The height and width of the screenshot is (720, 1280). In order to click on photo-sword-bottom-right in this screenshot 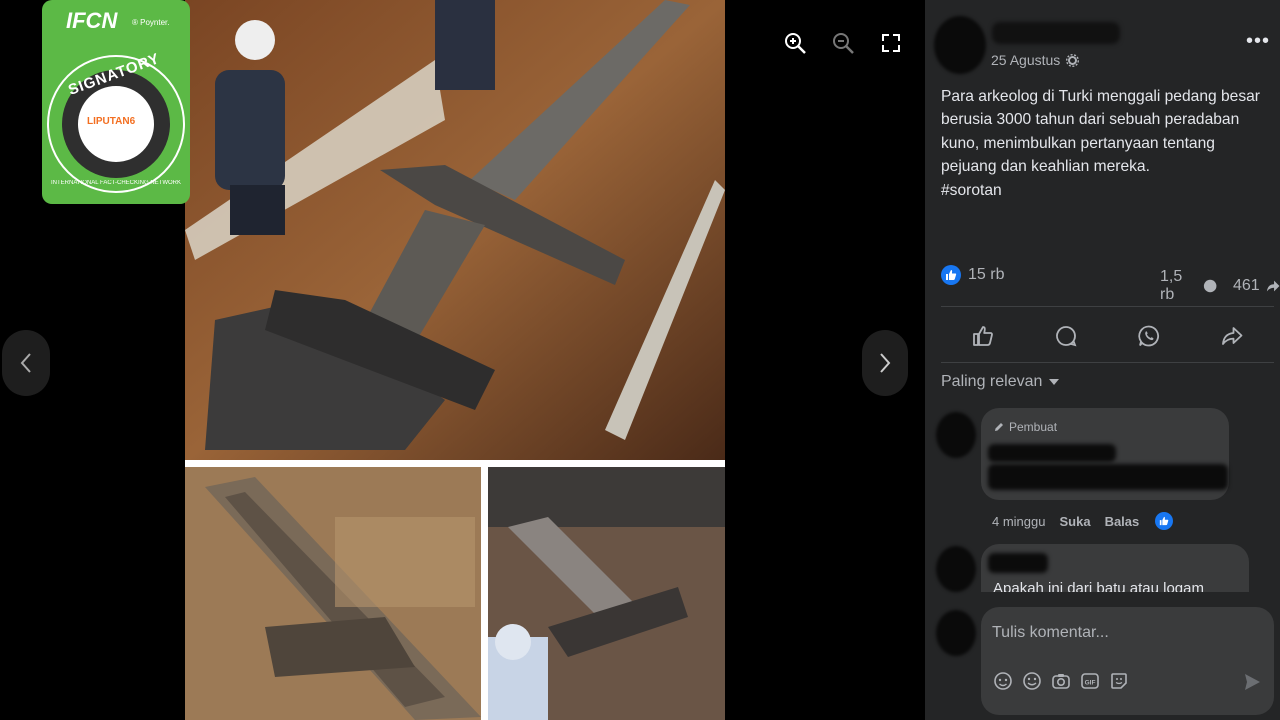, I will do `click(606, 593)`.